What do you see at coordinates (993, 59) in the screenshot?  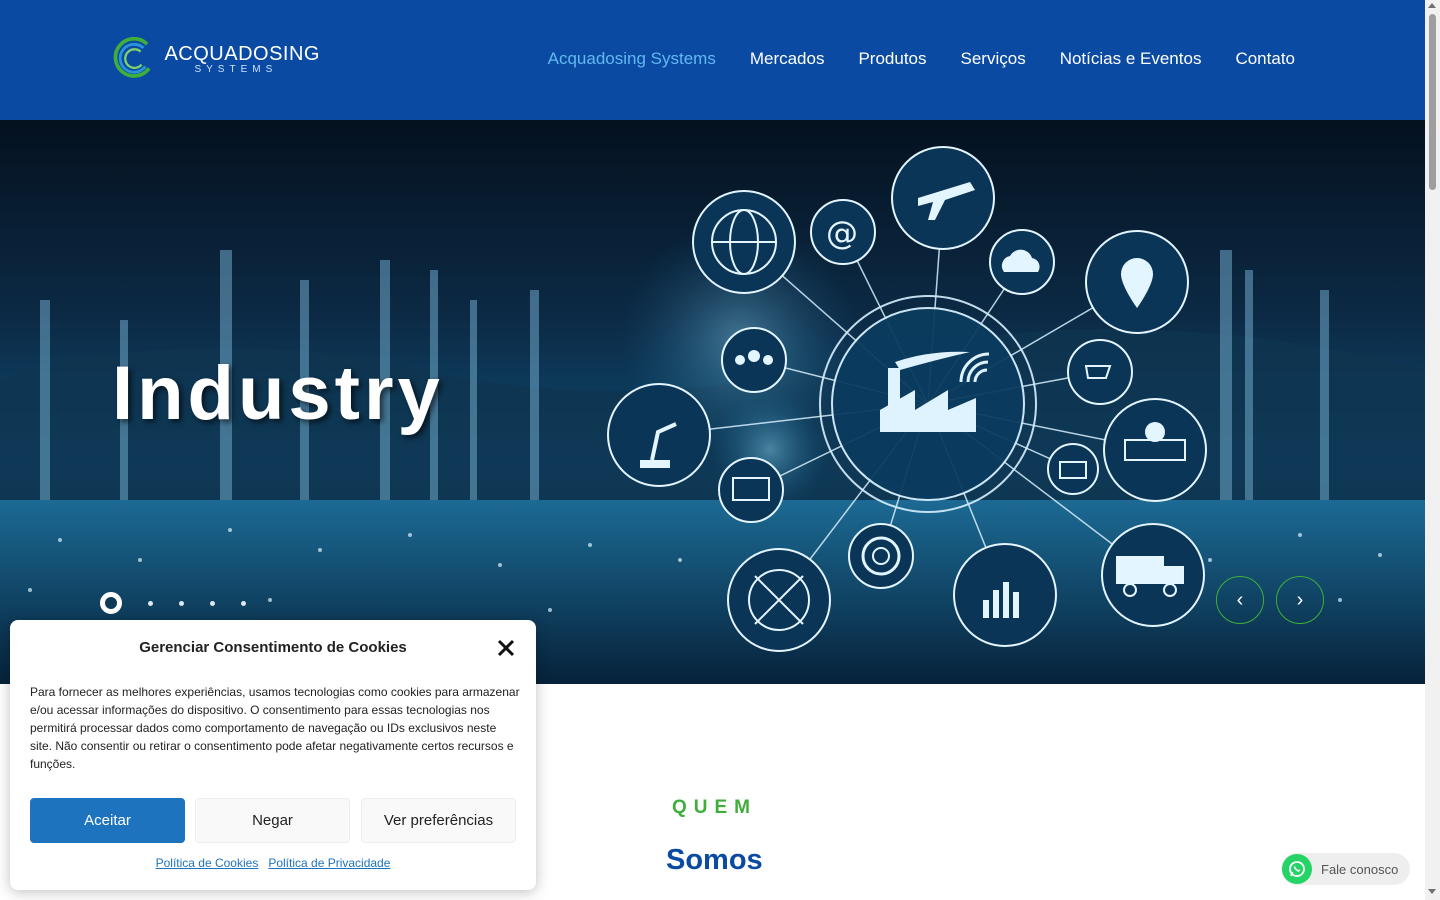 I see `nav-item-servicos: Serviços` at bounding box center [993, 59].